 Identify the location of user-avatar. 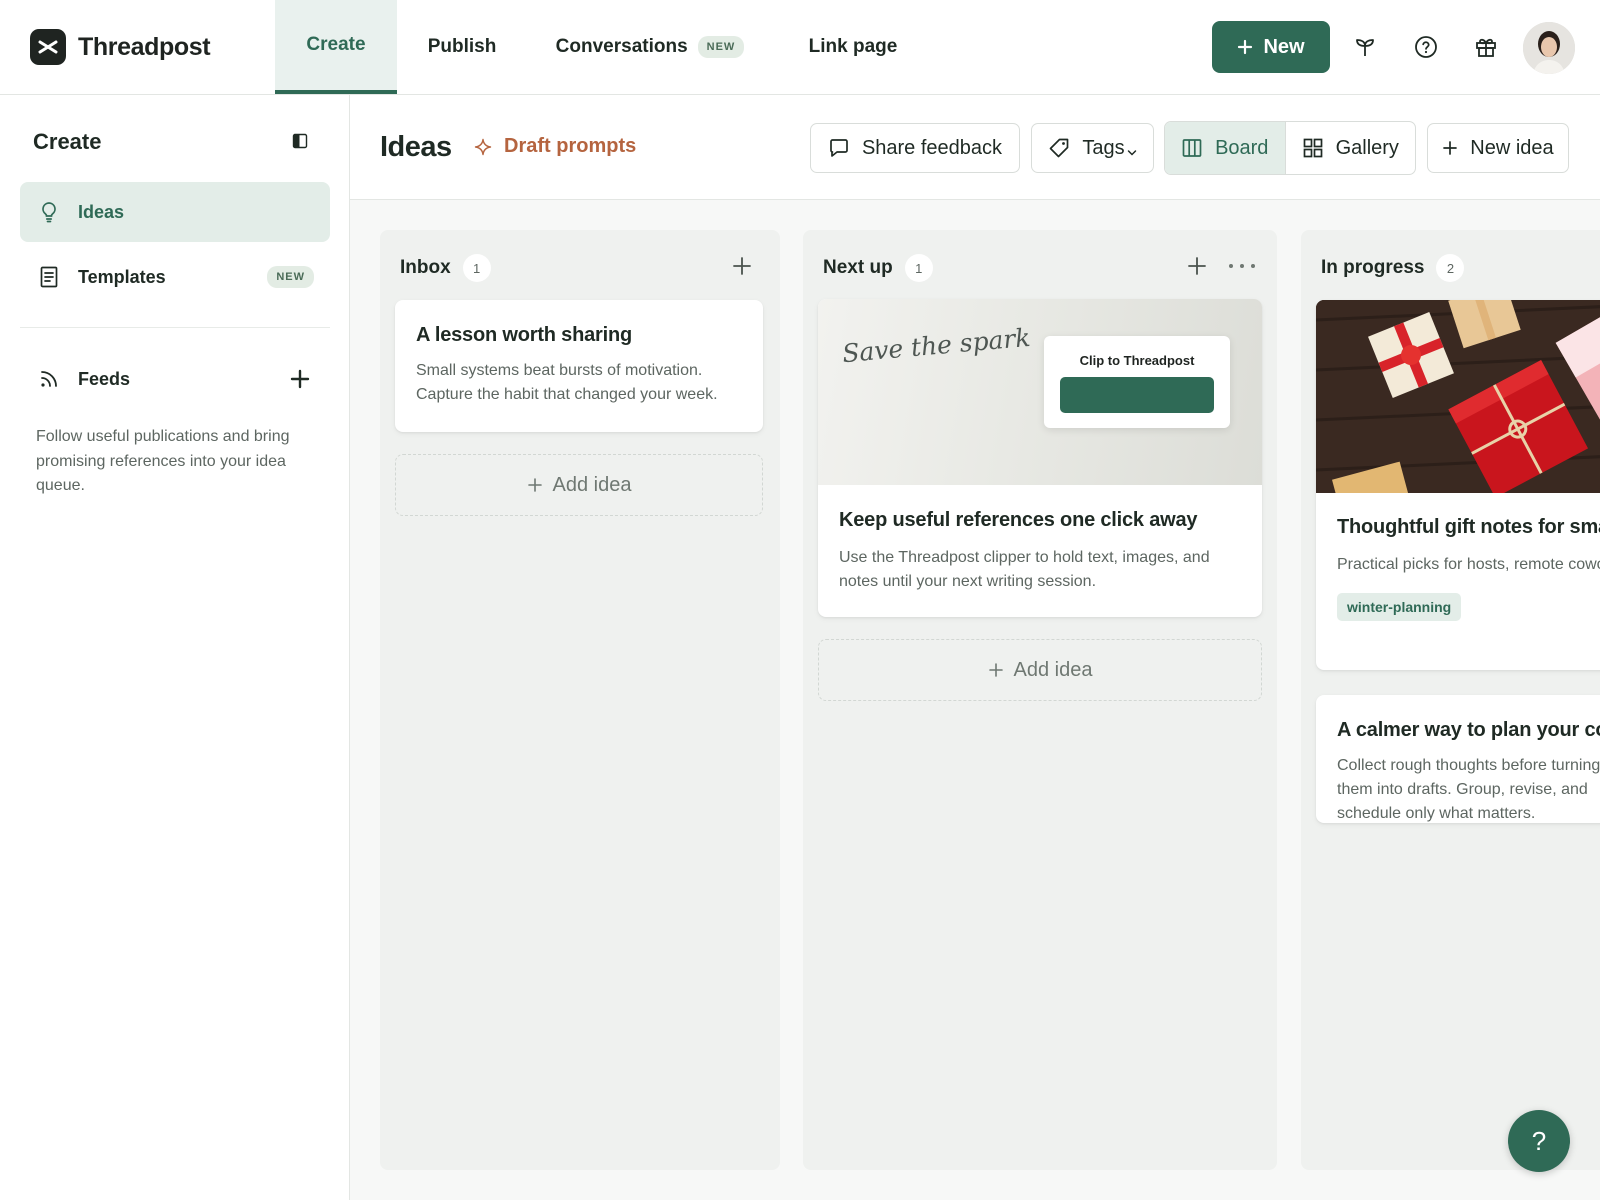
(1549, 48).